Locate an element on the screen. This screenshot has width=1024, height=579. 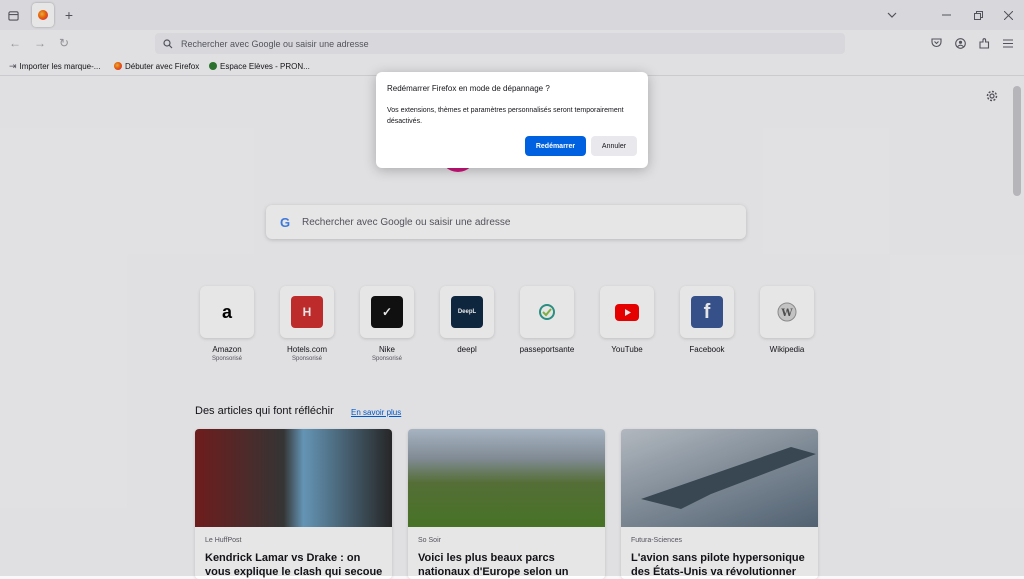
cancel-button: Annuler is located at coordinates (614, 146).